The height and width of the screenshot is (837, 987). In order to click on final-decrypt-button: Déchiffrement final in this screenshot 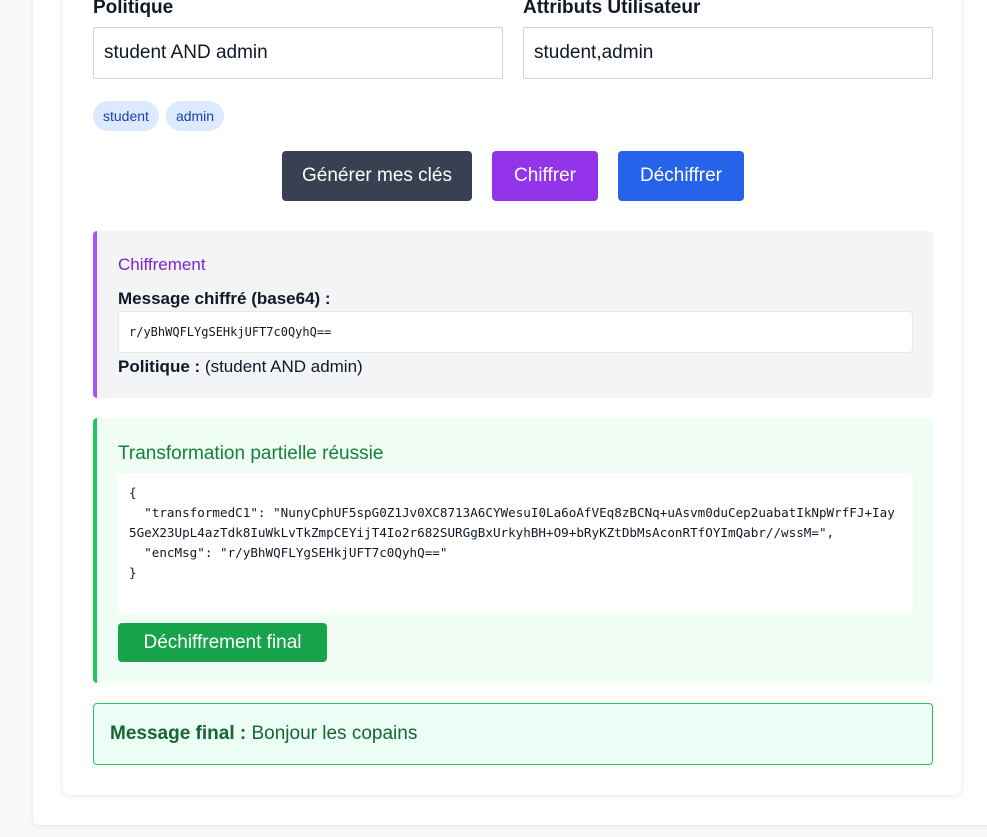, I will do `click(222, 642)`.